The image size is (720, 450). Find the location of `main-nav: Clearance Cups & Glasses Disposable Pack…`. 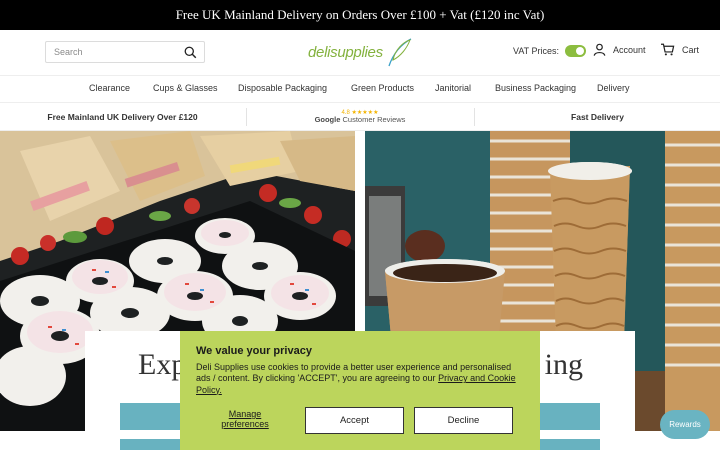

main-nav: Clearance Cups & Glasses Disposable Pack… is located at coordinates (360, 89).